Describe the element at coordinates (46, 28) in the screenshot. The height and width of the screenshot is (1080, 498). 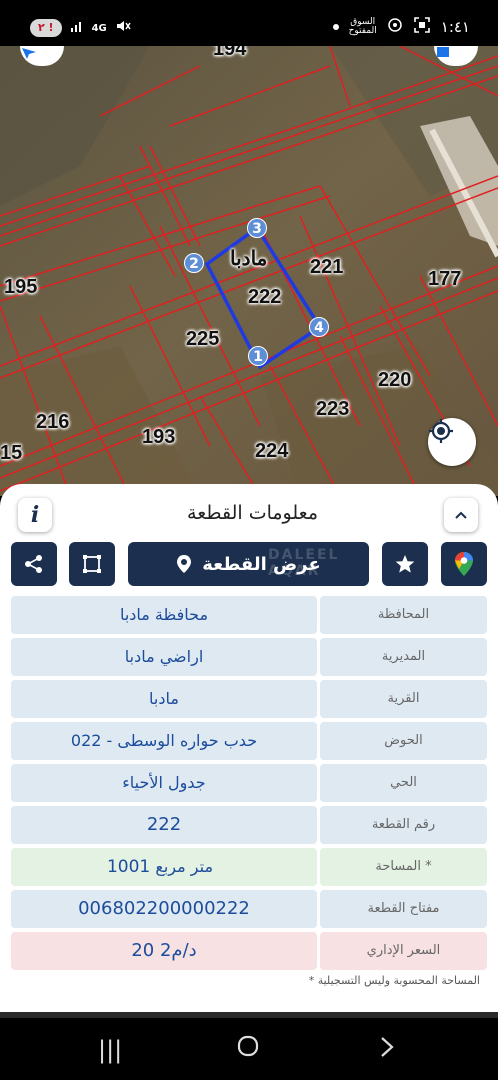
I see `notification-badge: ٢ !` at that location.